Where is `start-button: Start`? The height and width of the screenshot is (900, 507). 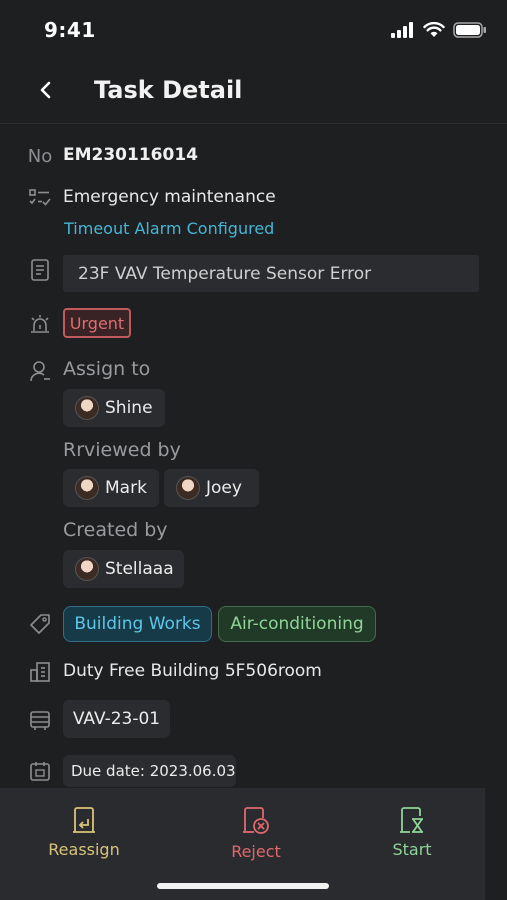 start-button: Start is located at coordinates (412, 832).